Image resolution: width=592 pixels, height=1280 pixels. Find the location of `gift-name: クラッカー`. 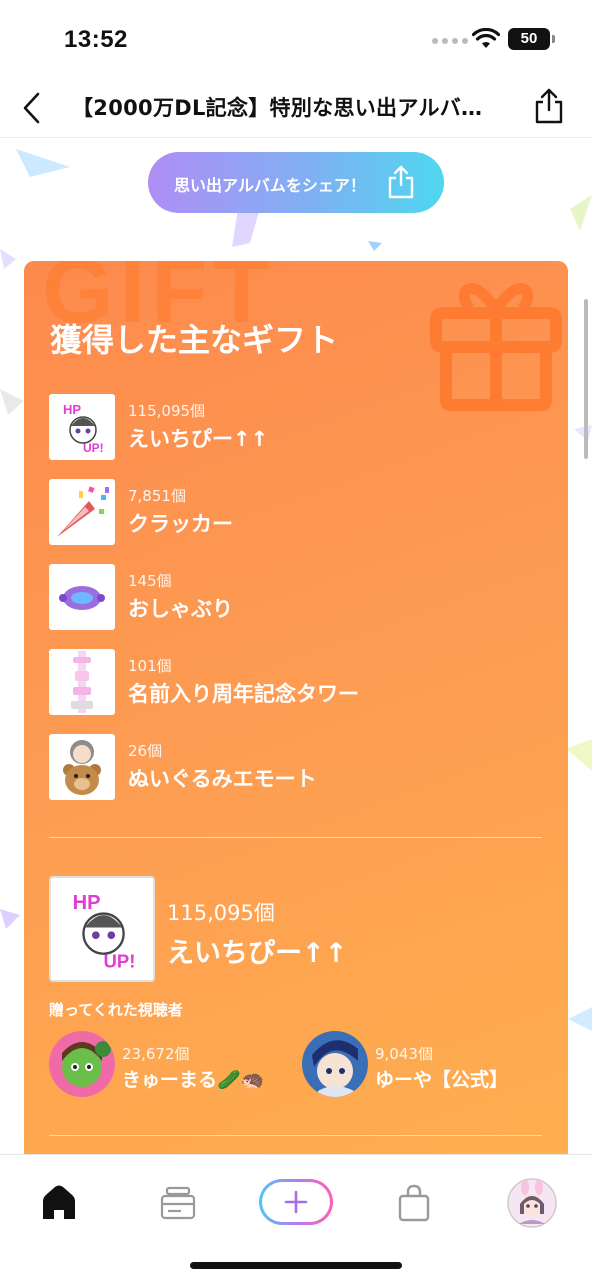

gift-name: クラッカー is located at coordinates (180, 524).